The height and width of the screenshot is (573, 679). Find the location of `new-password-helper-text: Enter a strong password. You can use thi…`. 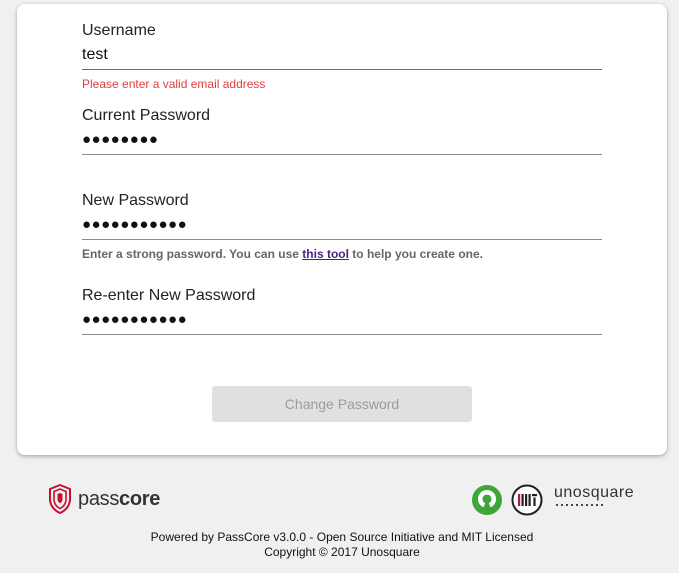

new-password-helper-text: Enter a strong password. You can use thi… is located at coordinates (342, 254).